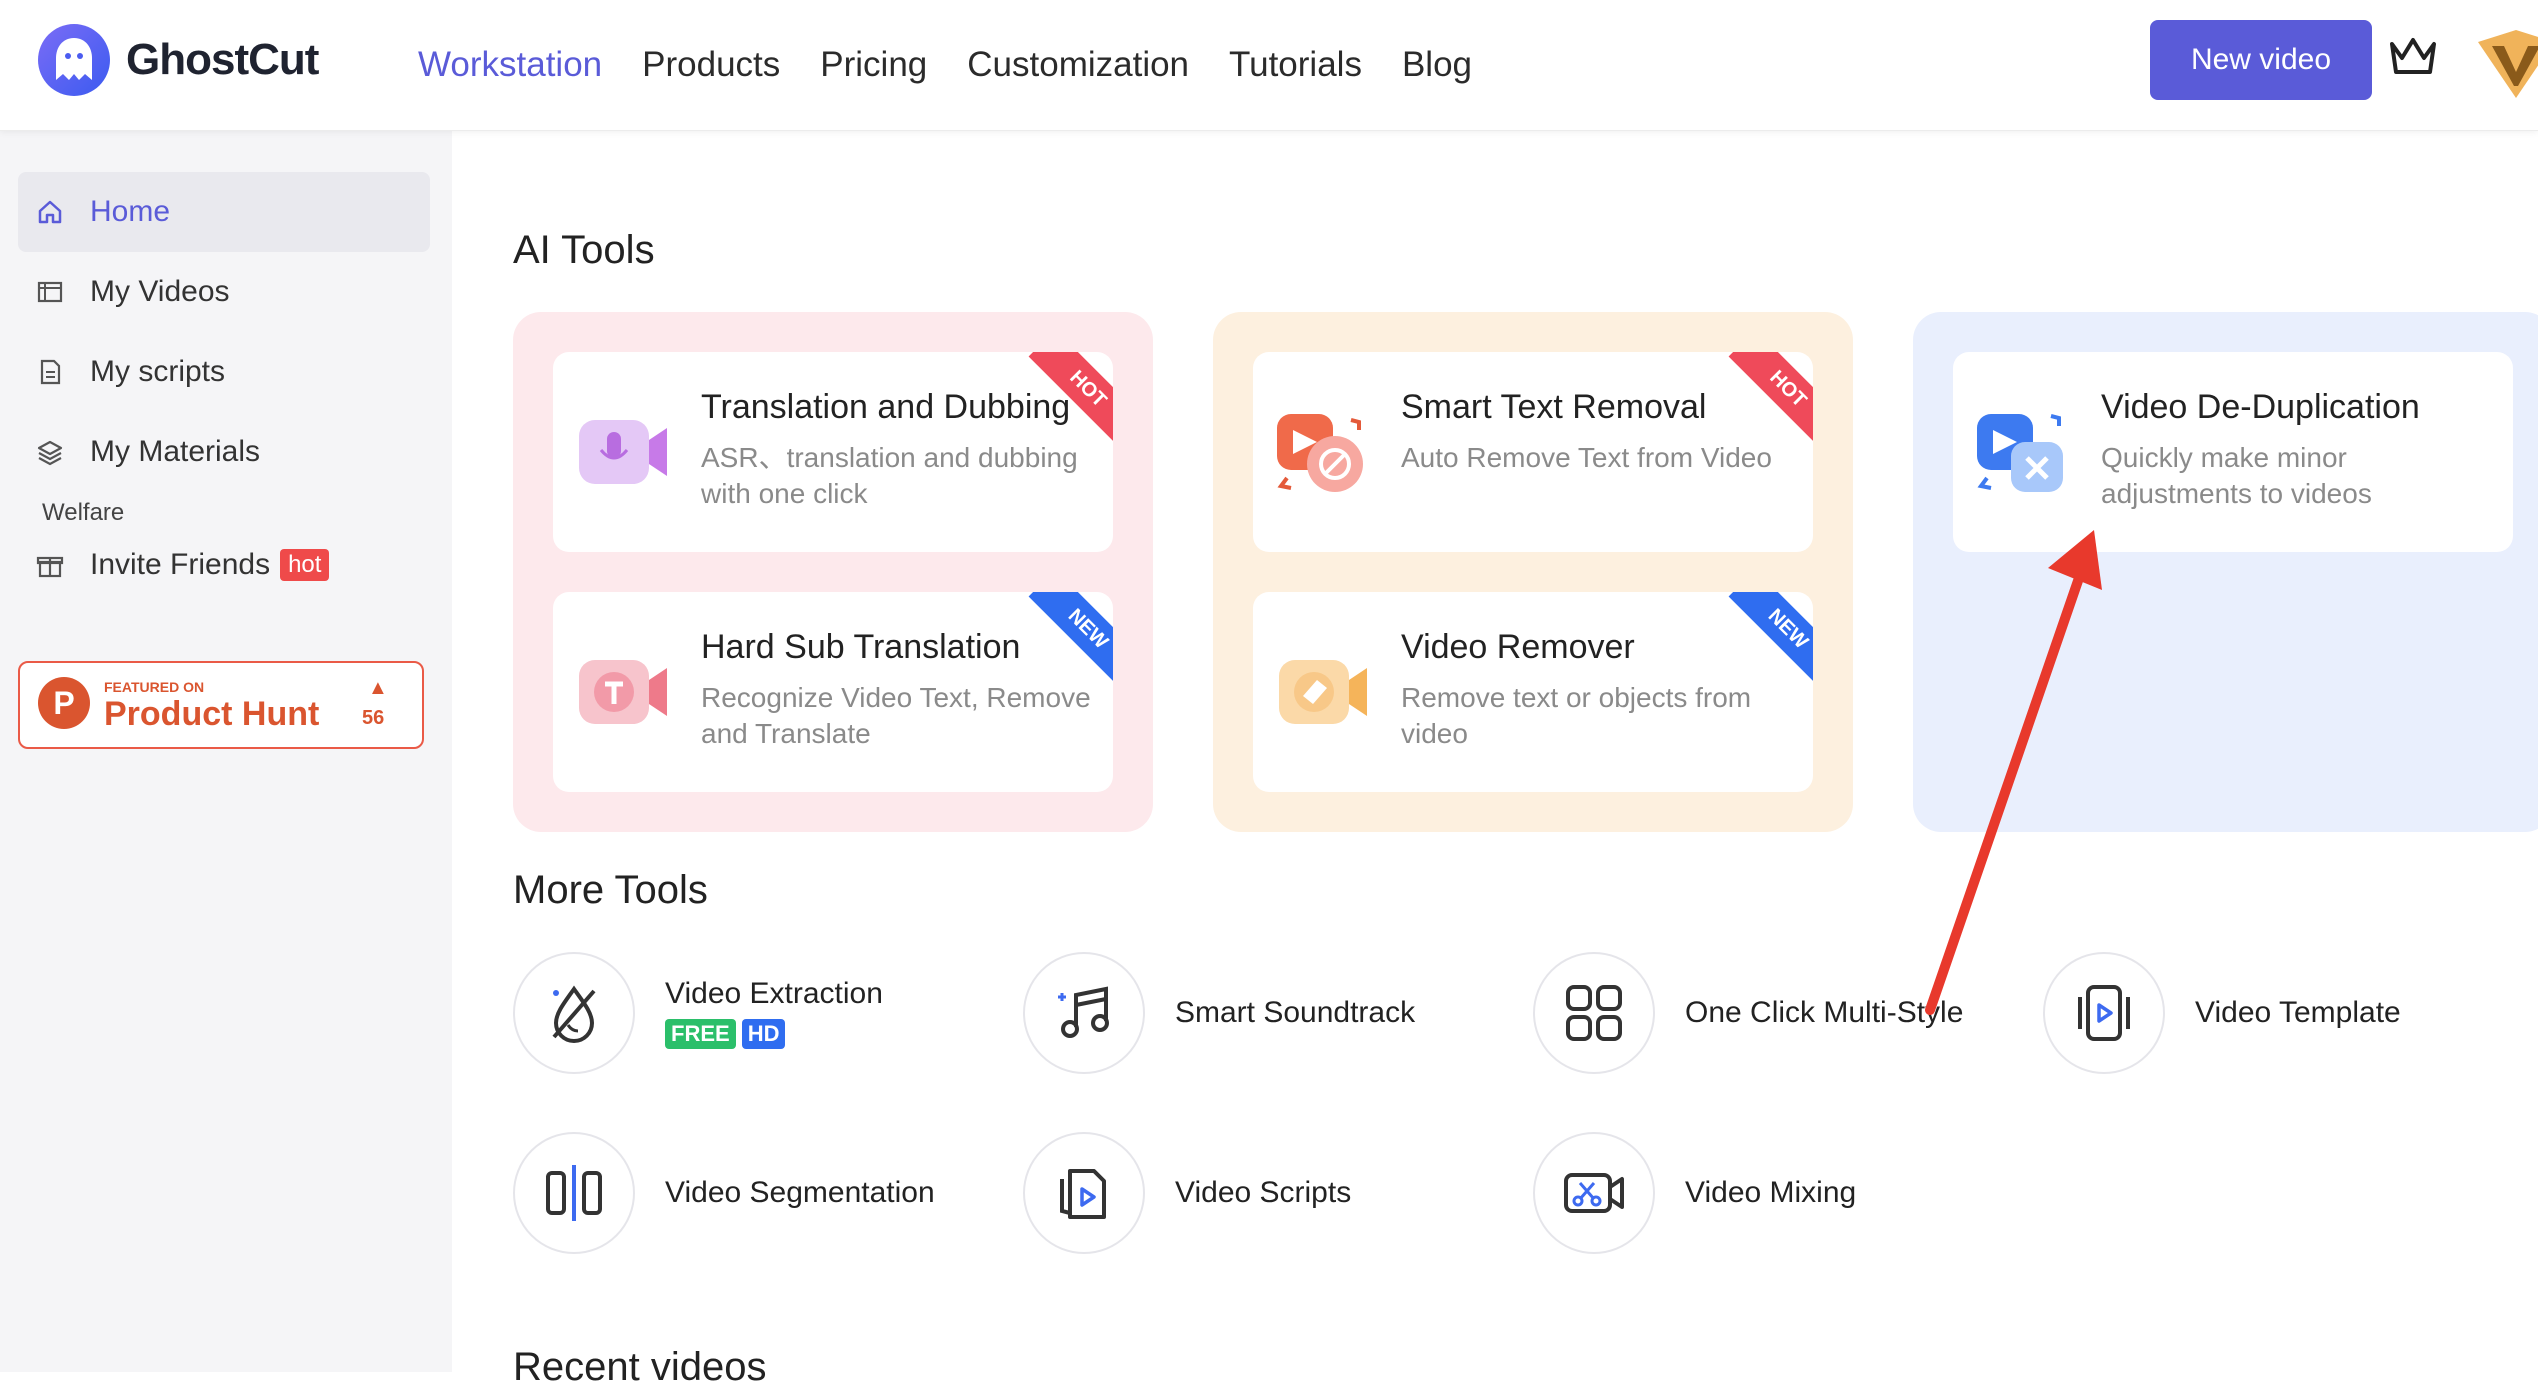  I want to click on card-title: Video De-Duplication, so click(2260, 407).